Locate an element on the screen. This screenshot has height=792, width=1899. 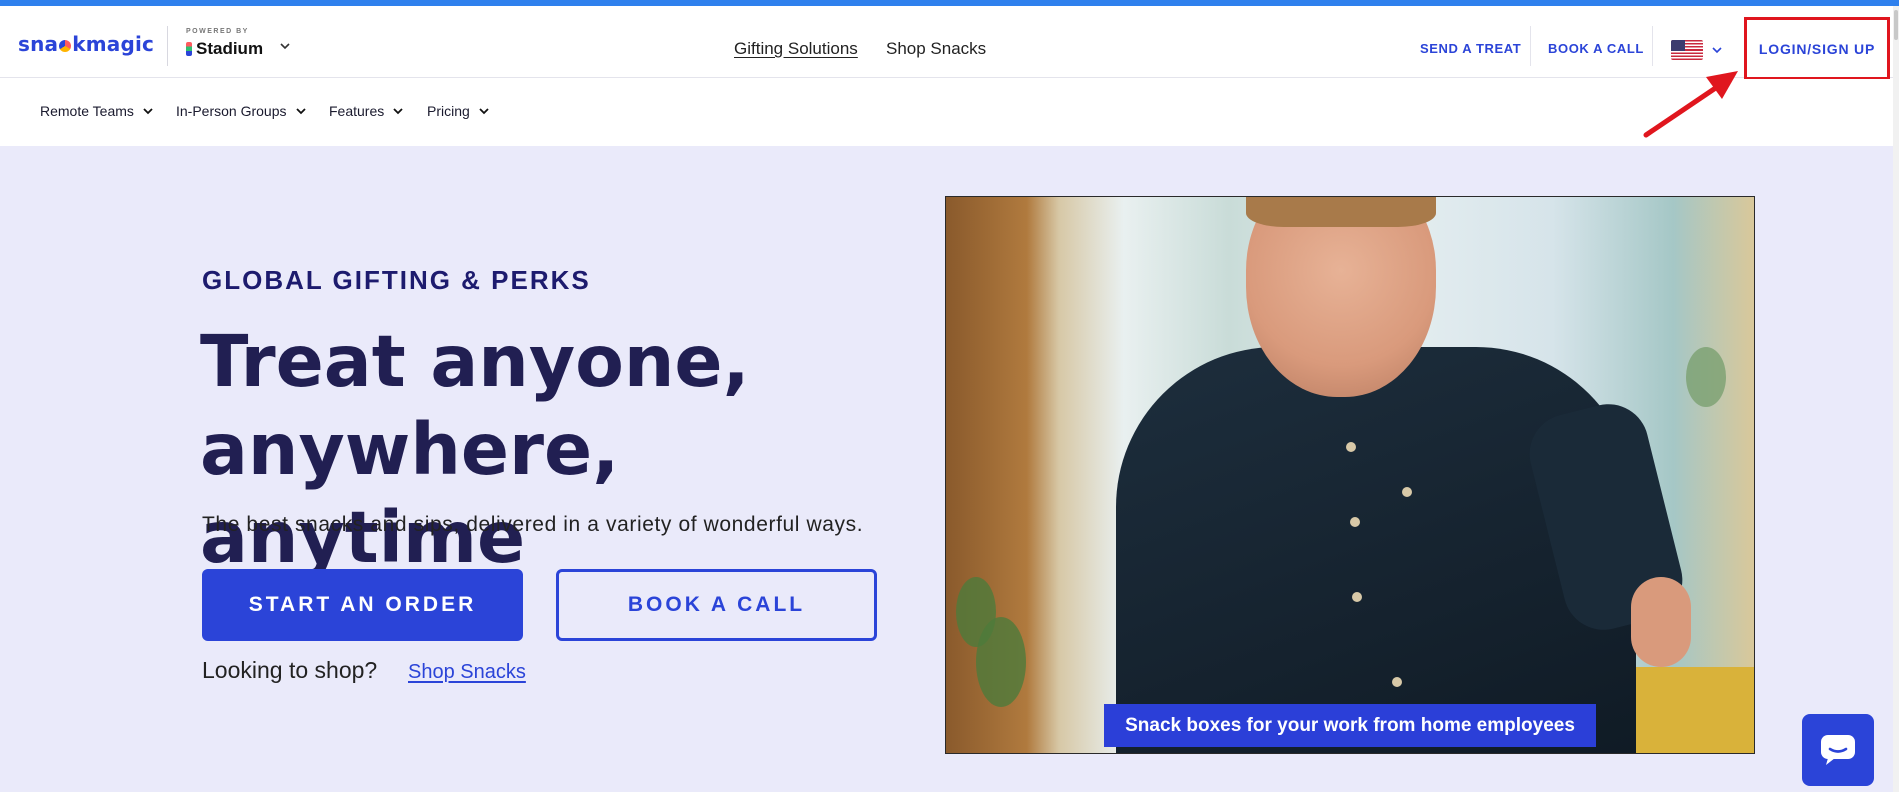
logo-divider is located at coordinates (167, 46).